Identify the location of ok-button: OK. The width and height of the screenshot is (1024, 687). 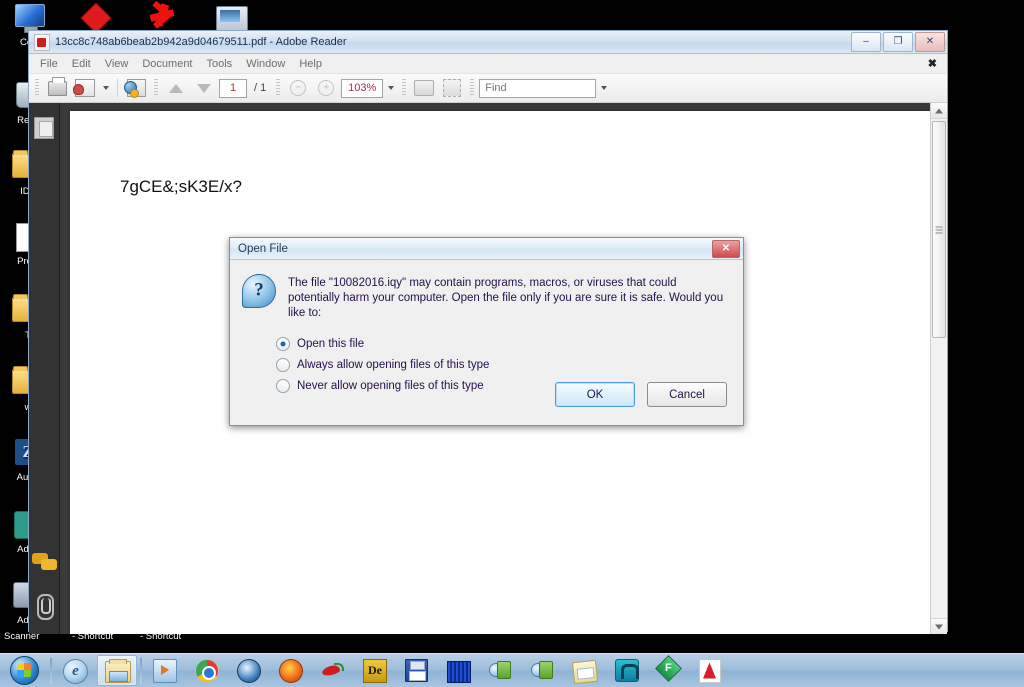
(595, 394).